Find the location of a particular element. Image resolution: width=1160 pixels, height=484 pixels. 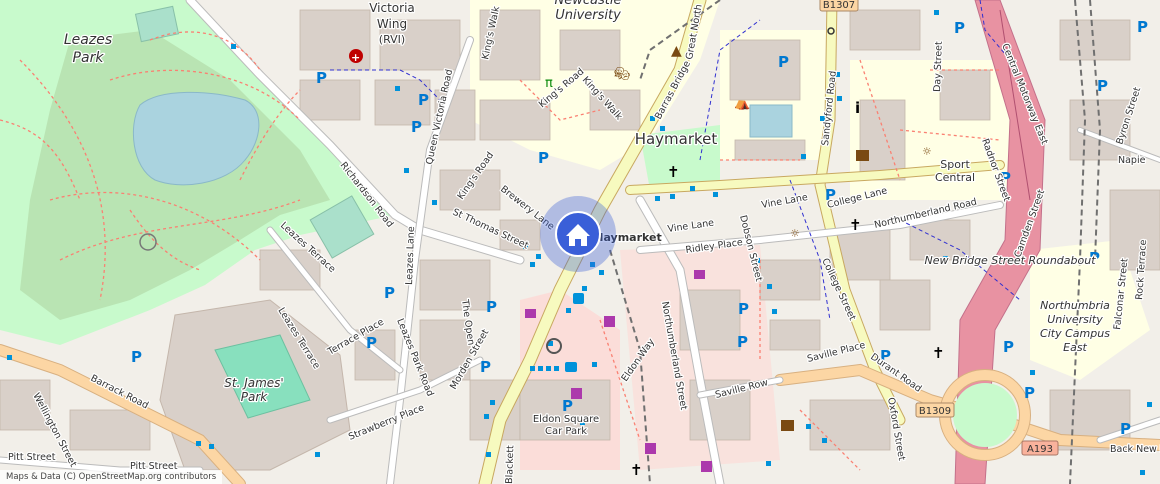

label-victoria: Victoria is located at coordinates (392, 8).